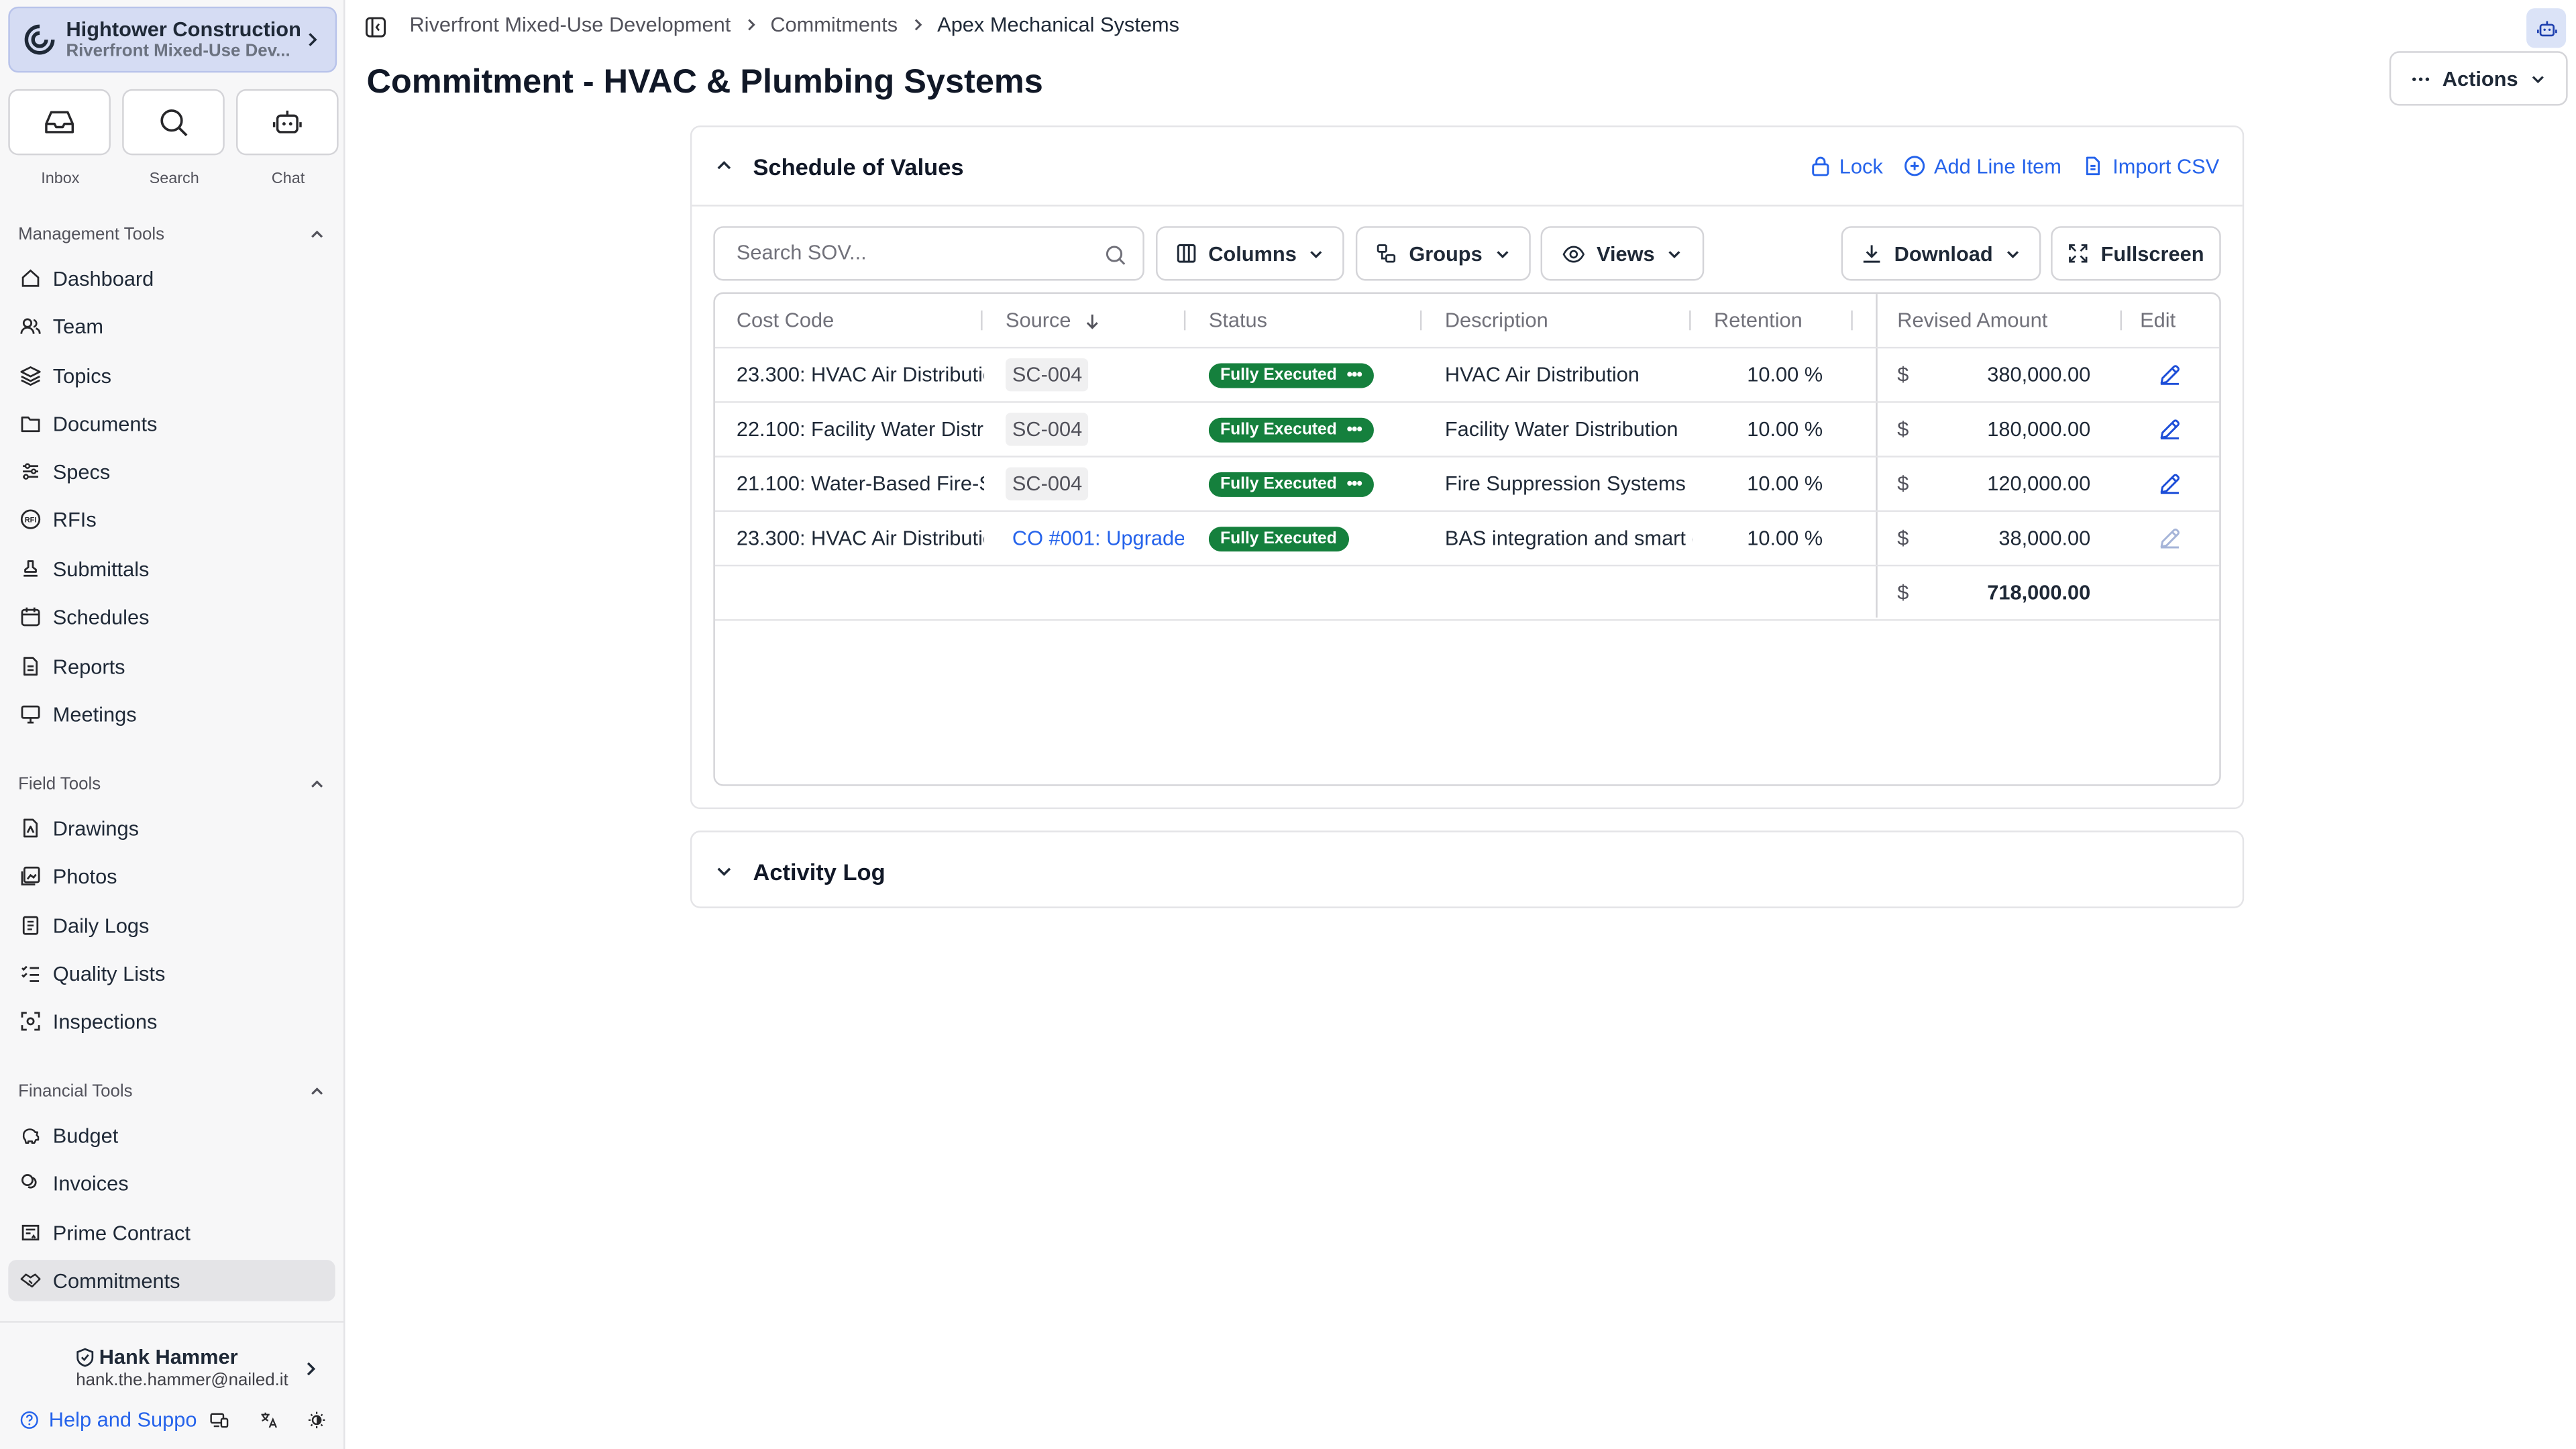 The width and height of the screenshot is (2576, 1449). Describe the element at coordinates (171, 1280) in the screenshot. I see `sidebar-item-commitments: Commitments` at that location.